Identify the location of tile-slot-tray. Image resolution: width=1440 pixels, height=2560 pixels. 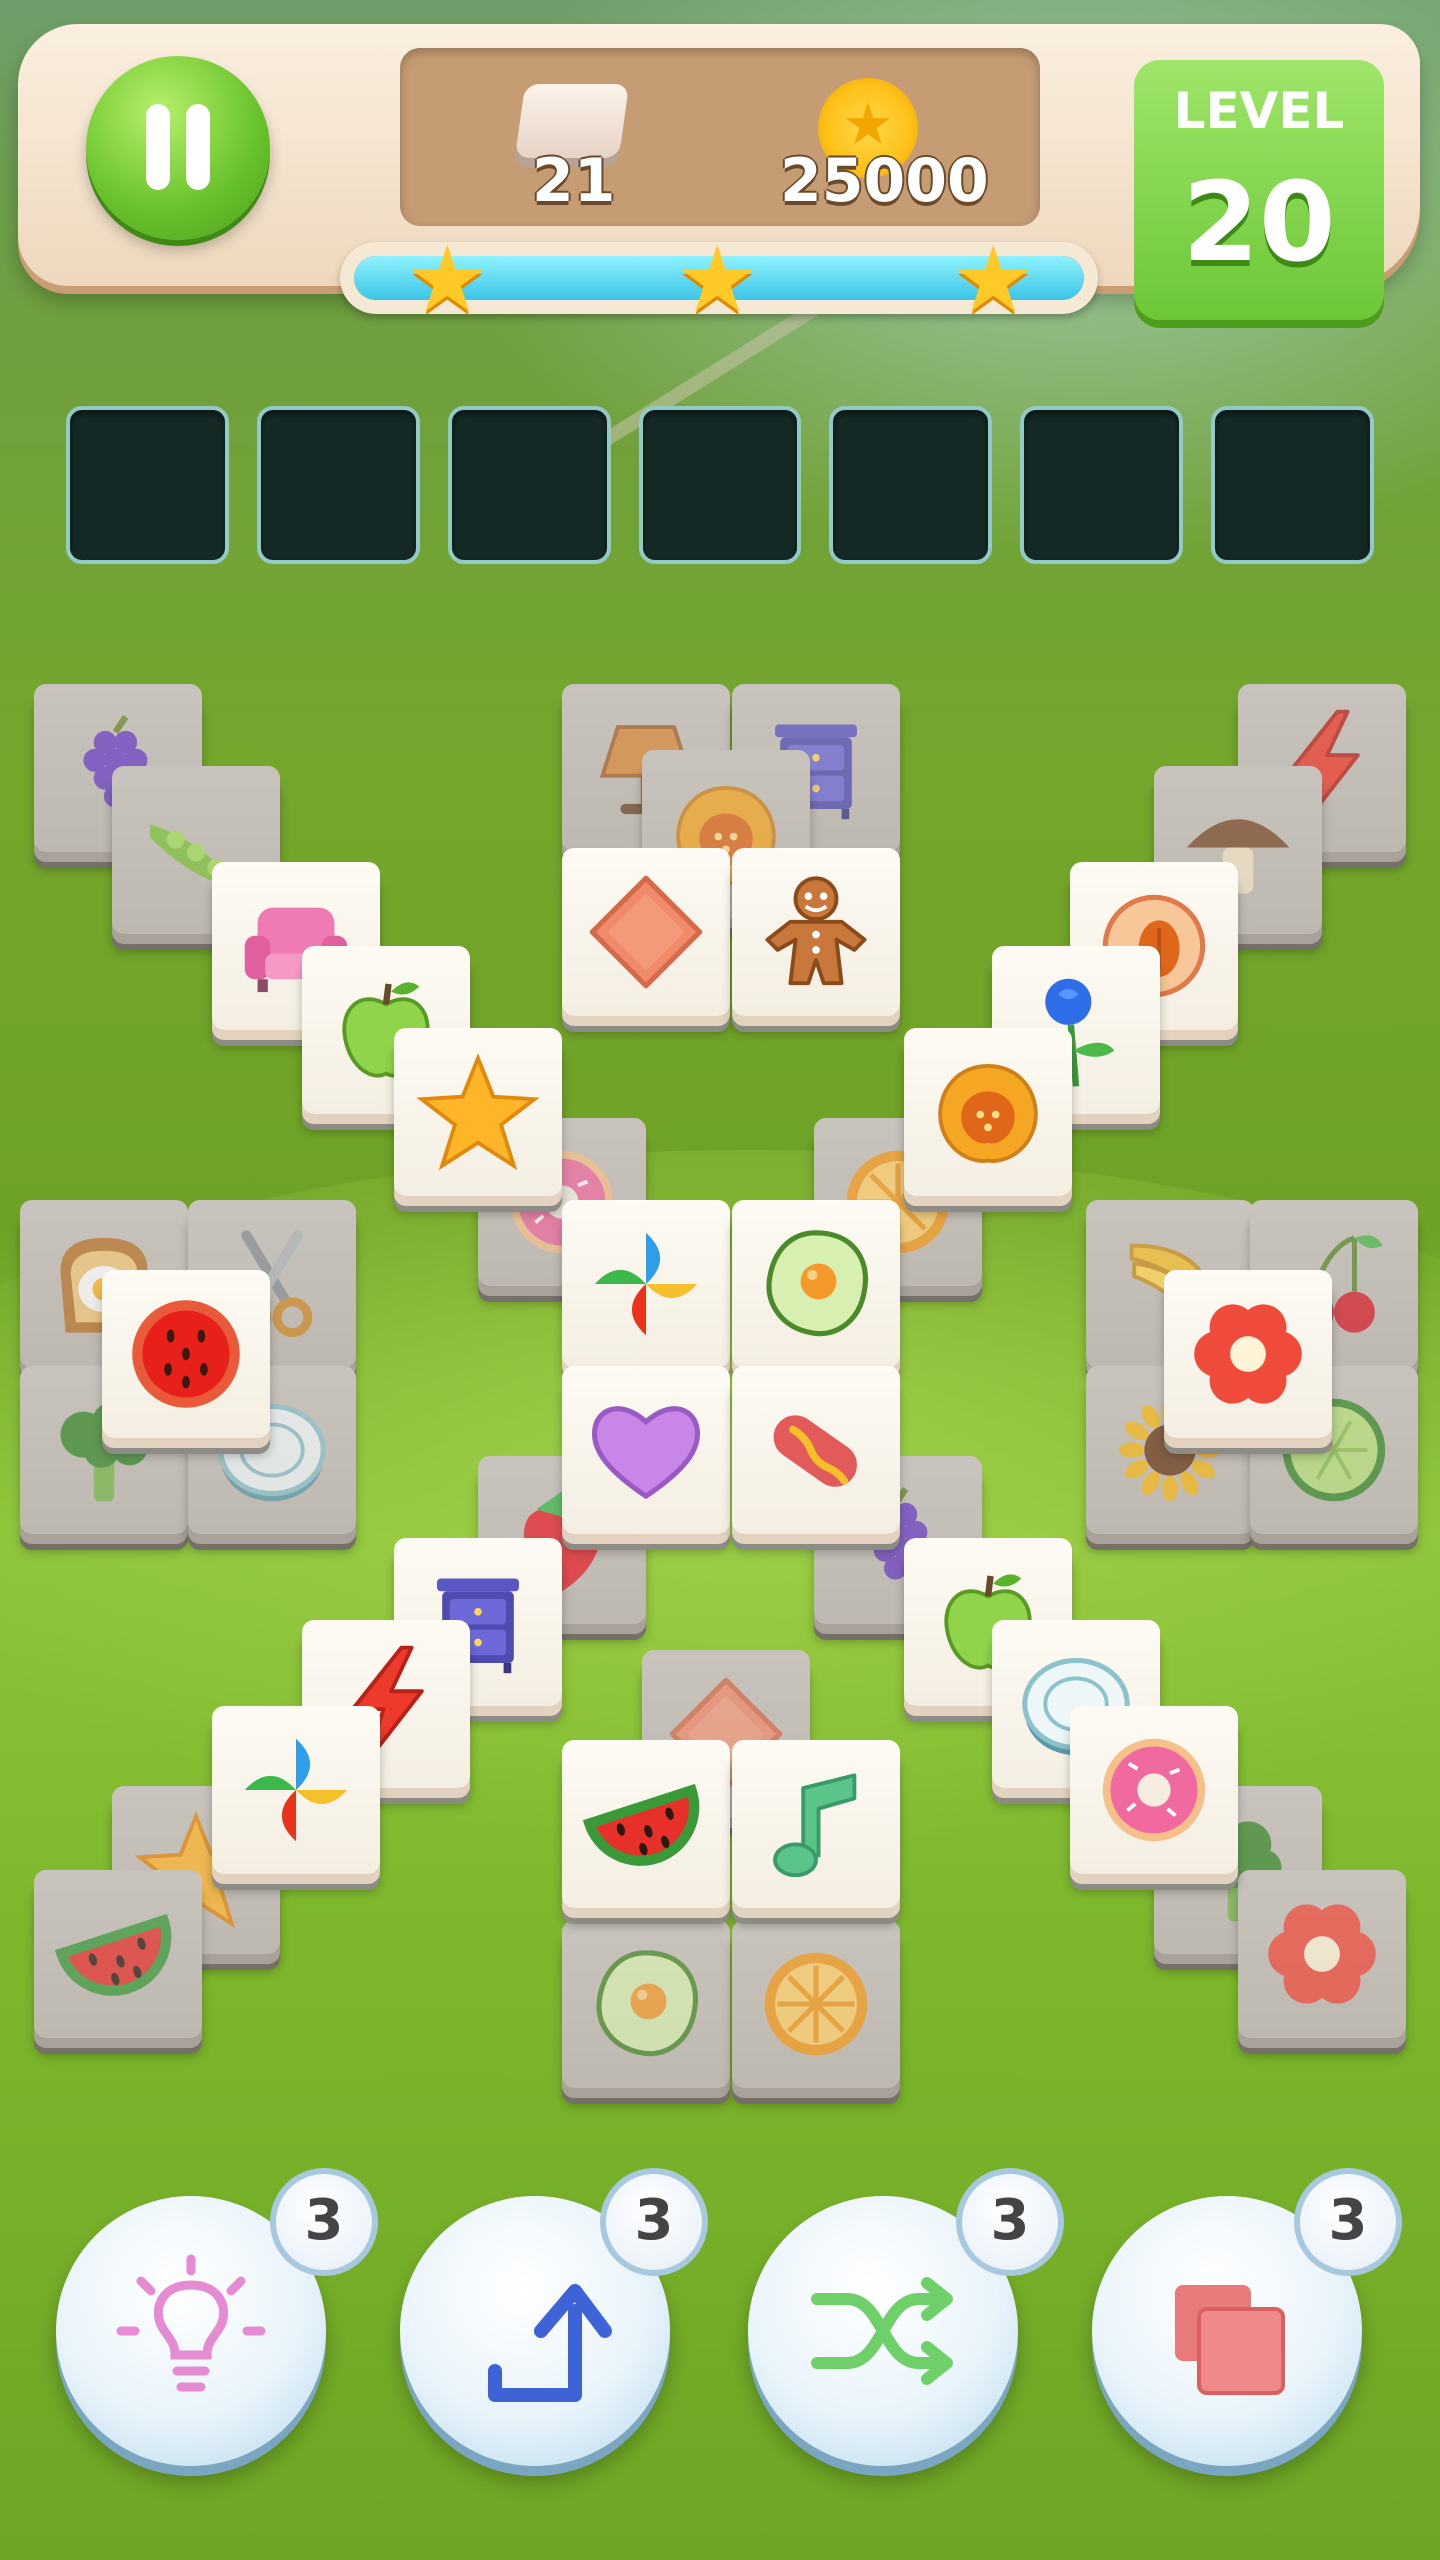
(720, 485).